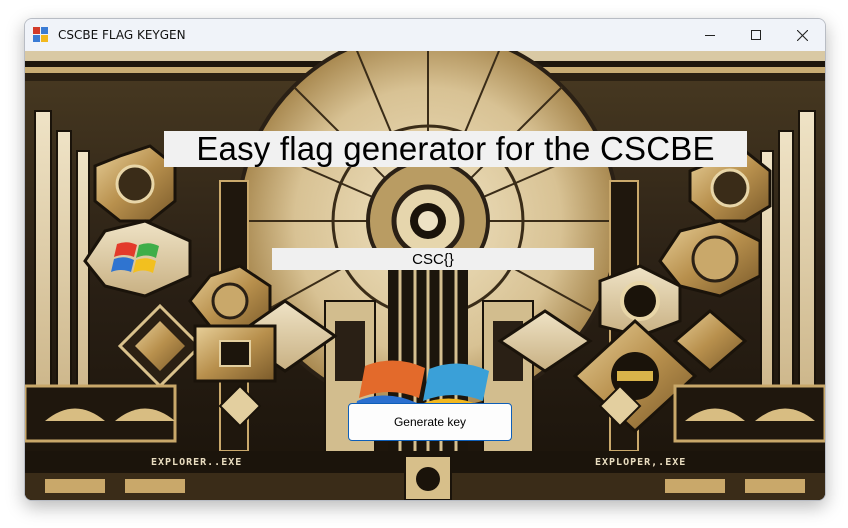 The width and height of the screenshot is (848, 528). I want to click on minimize-icon, so click(710, 35).